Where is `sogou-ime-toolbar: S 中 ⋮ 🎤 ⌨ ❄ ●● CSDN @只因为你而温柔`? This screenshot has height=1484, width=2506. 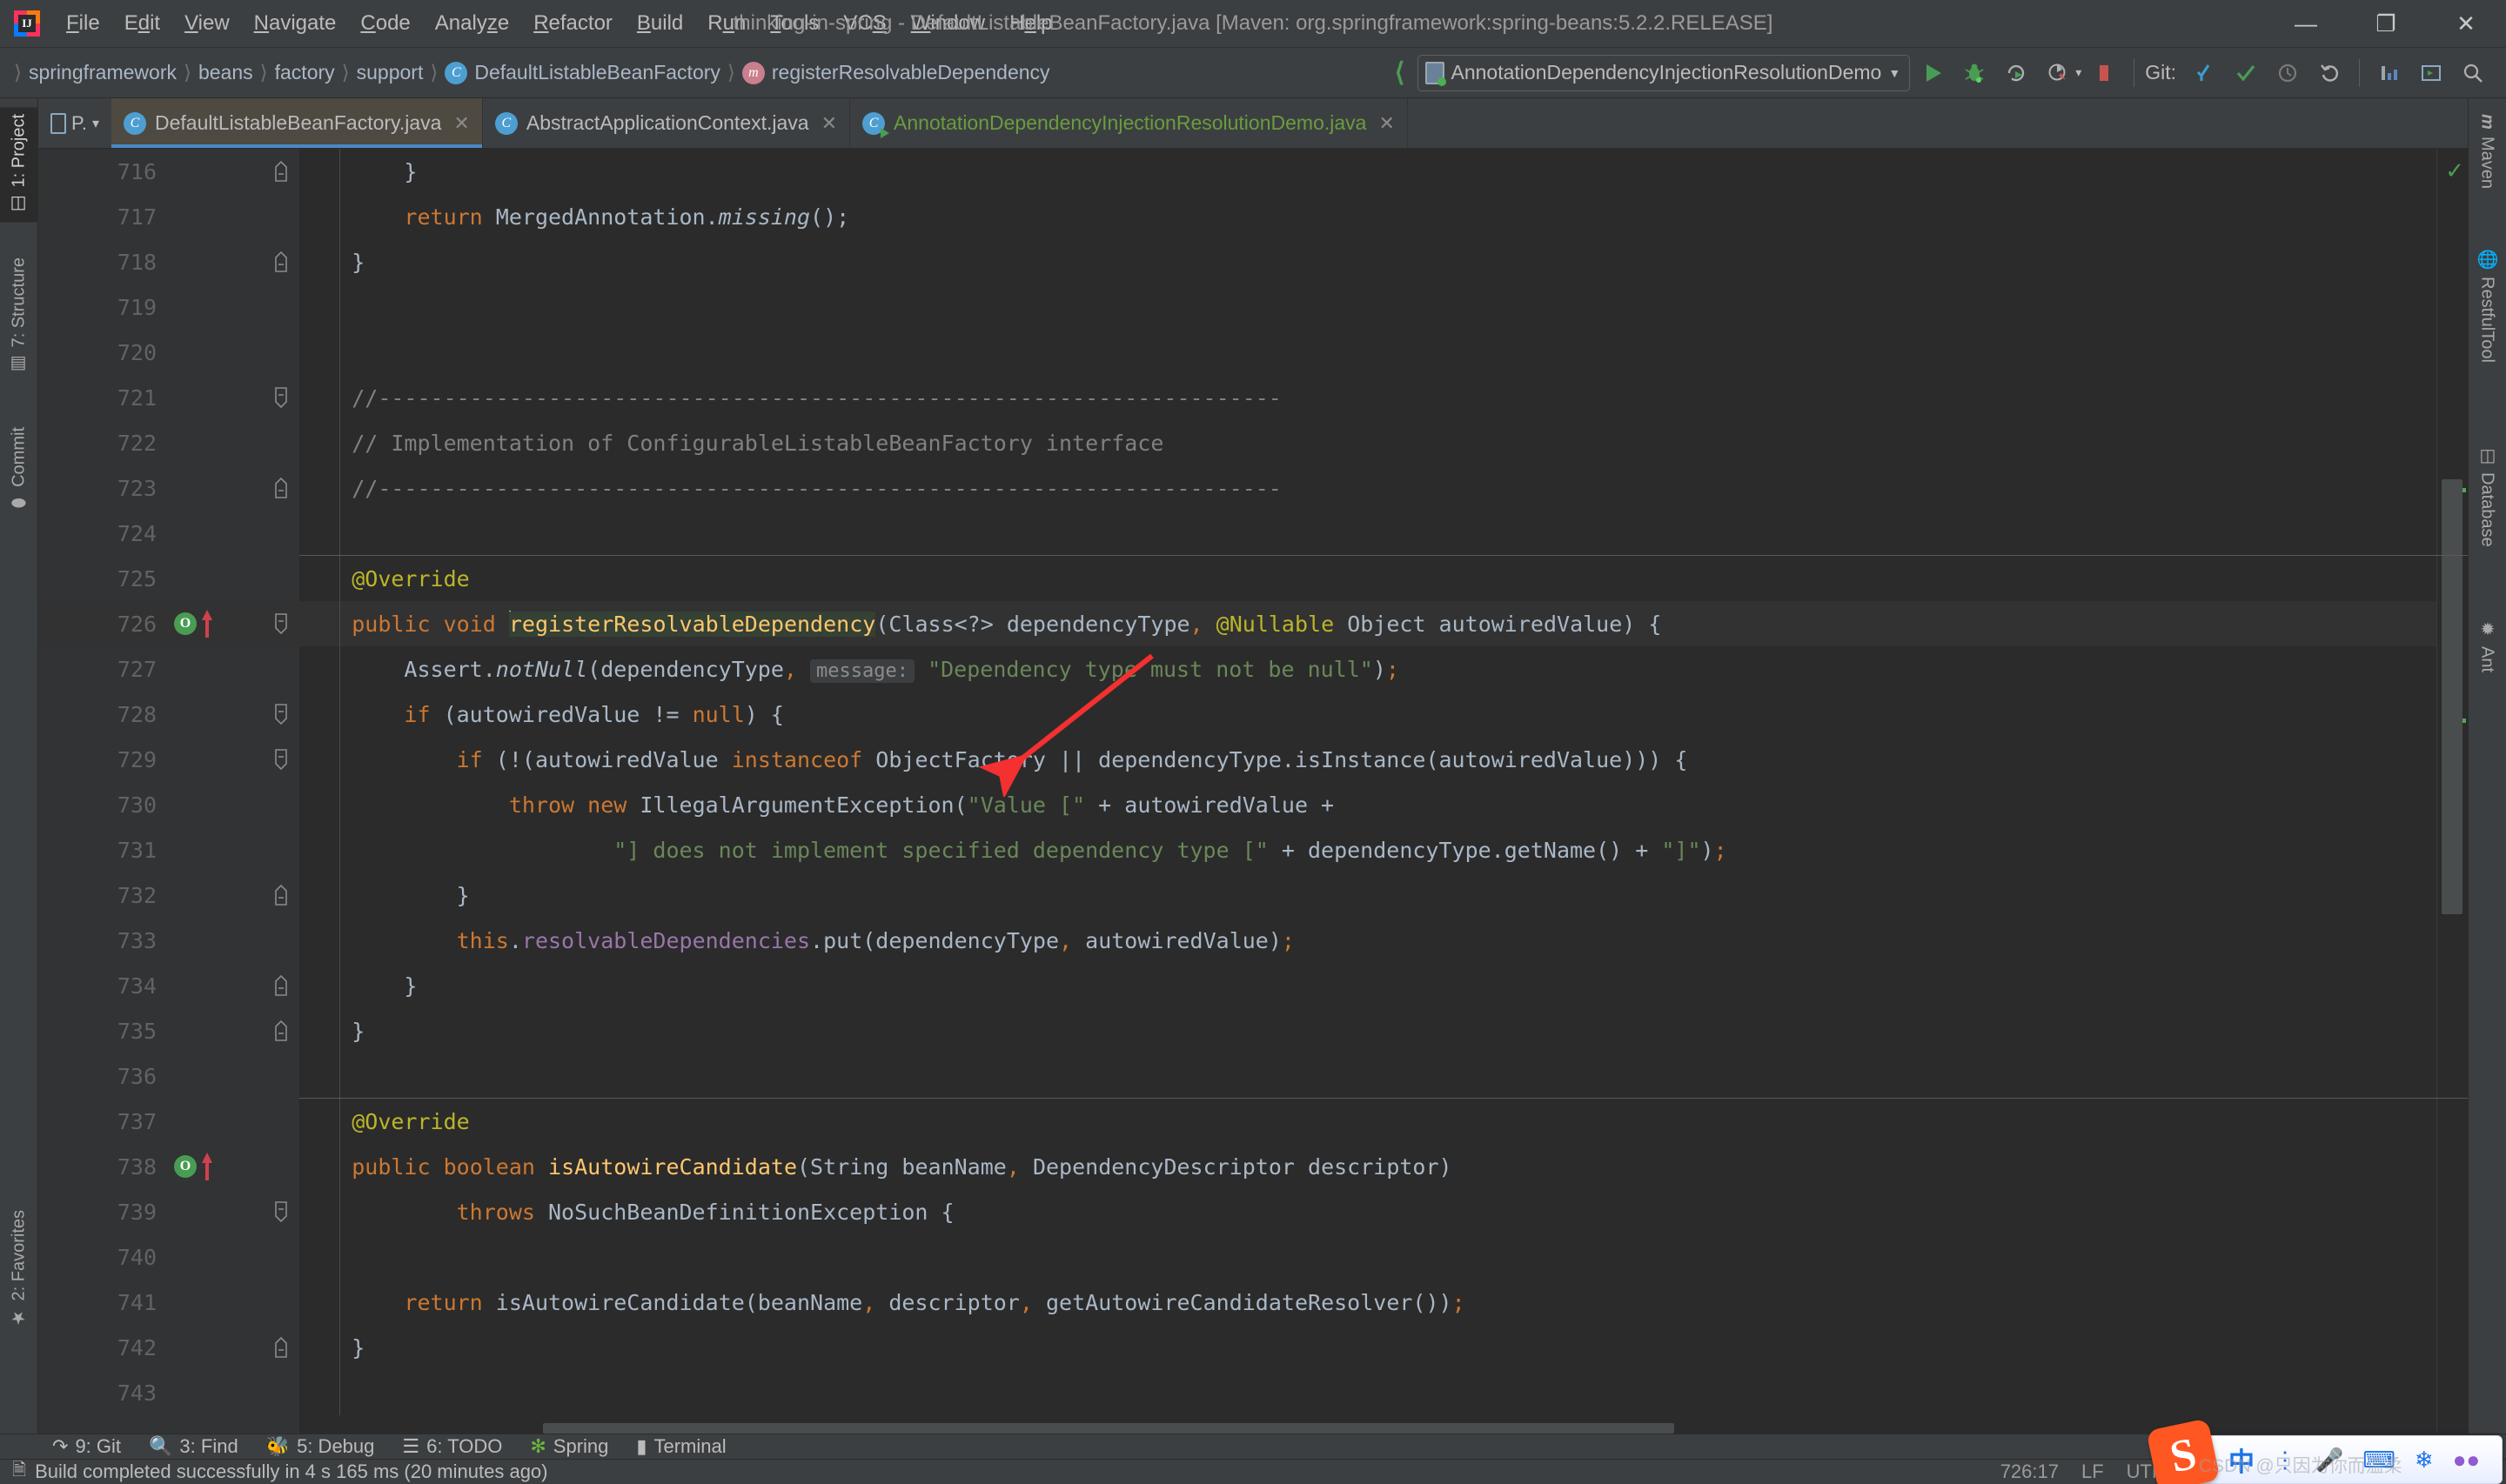
sogou-ime-toolbar: S 中 ⋮ 🎤 ⌨ ❄ ●● CSDN @只因为你而温柔 is located at coordinates (2324, 1451).